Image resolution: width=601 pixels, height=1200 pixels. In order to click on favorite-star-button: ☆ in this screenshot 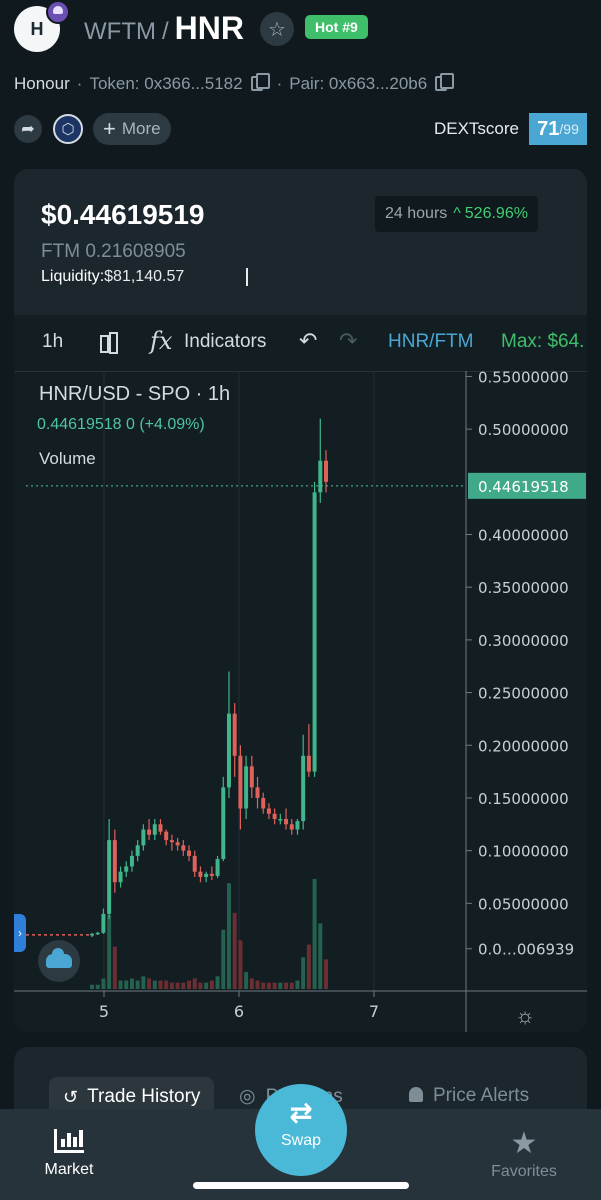, I will do `click(277, 29)`.